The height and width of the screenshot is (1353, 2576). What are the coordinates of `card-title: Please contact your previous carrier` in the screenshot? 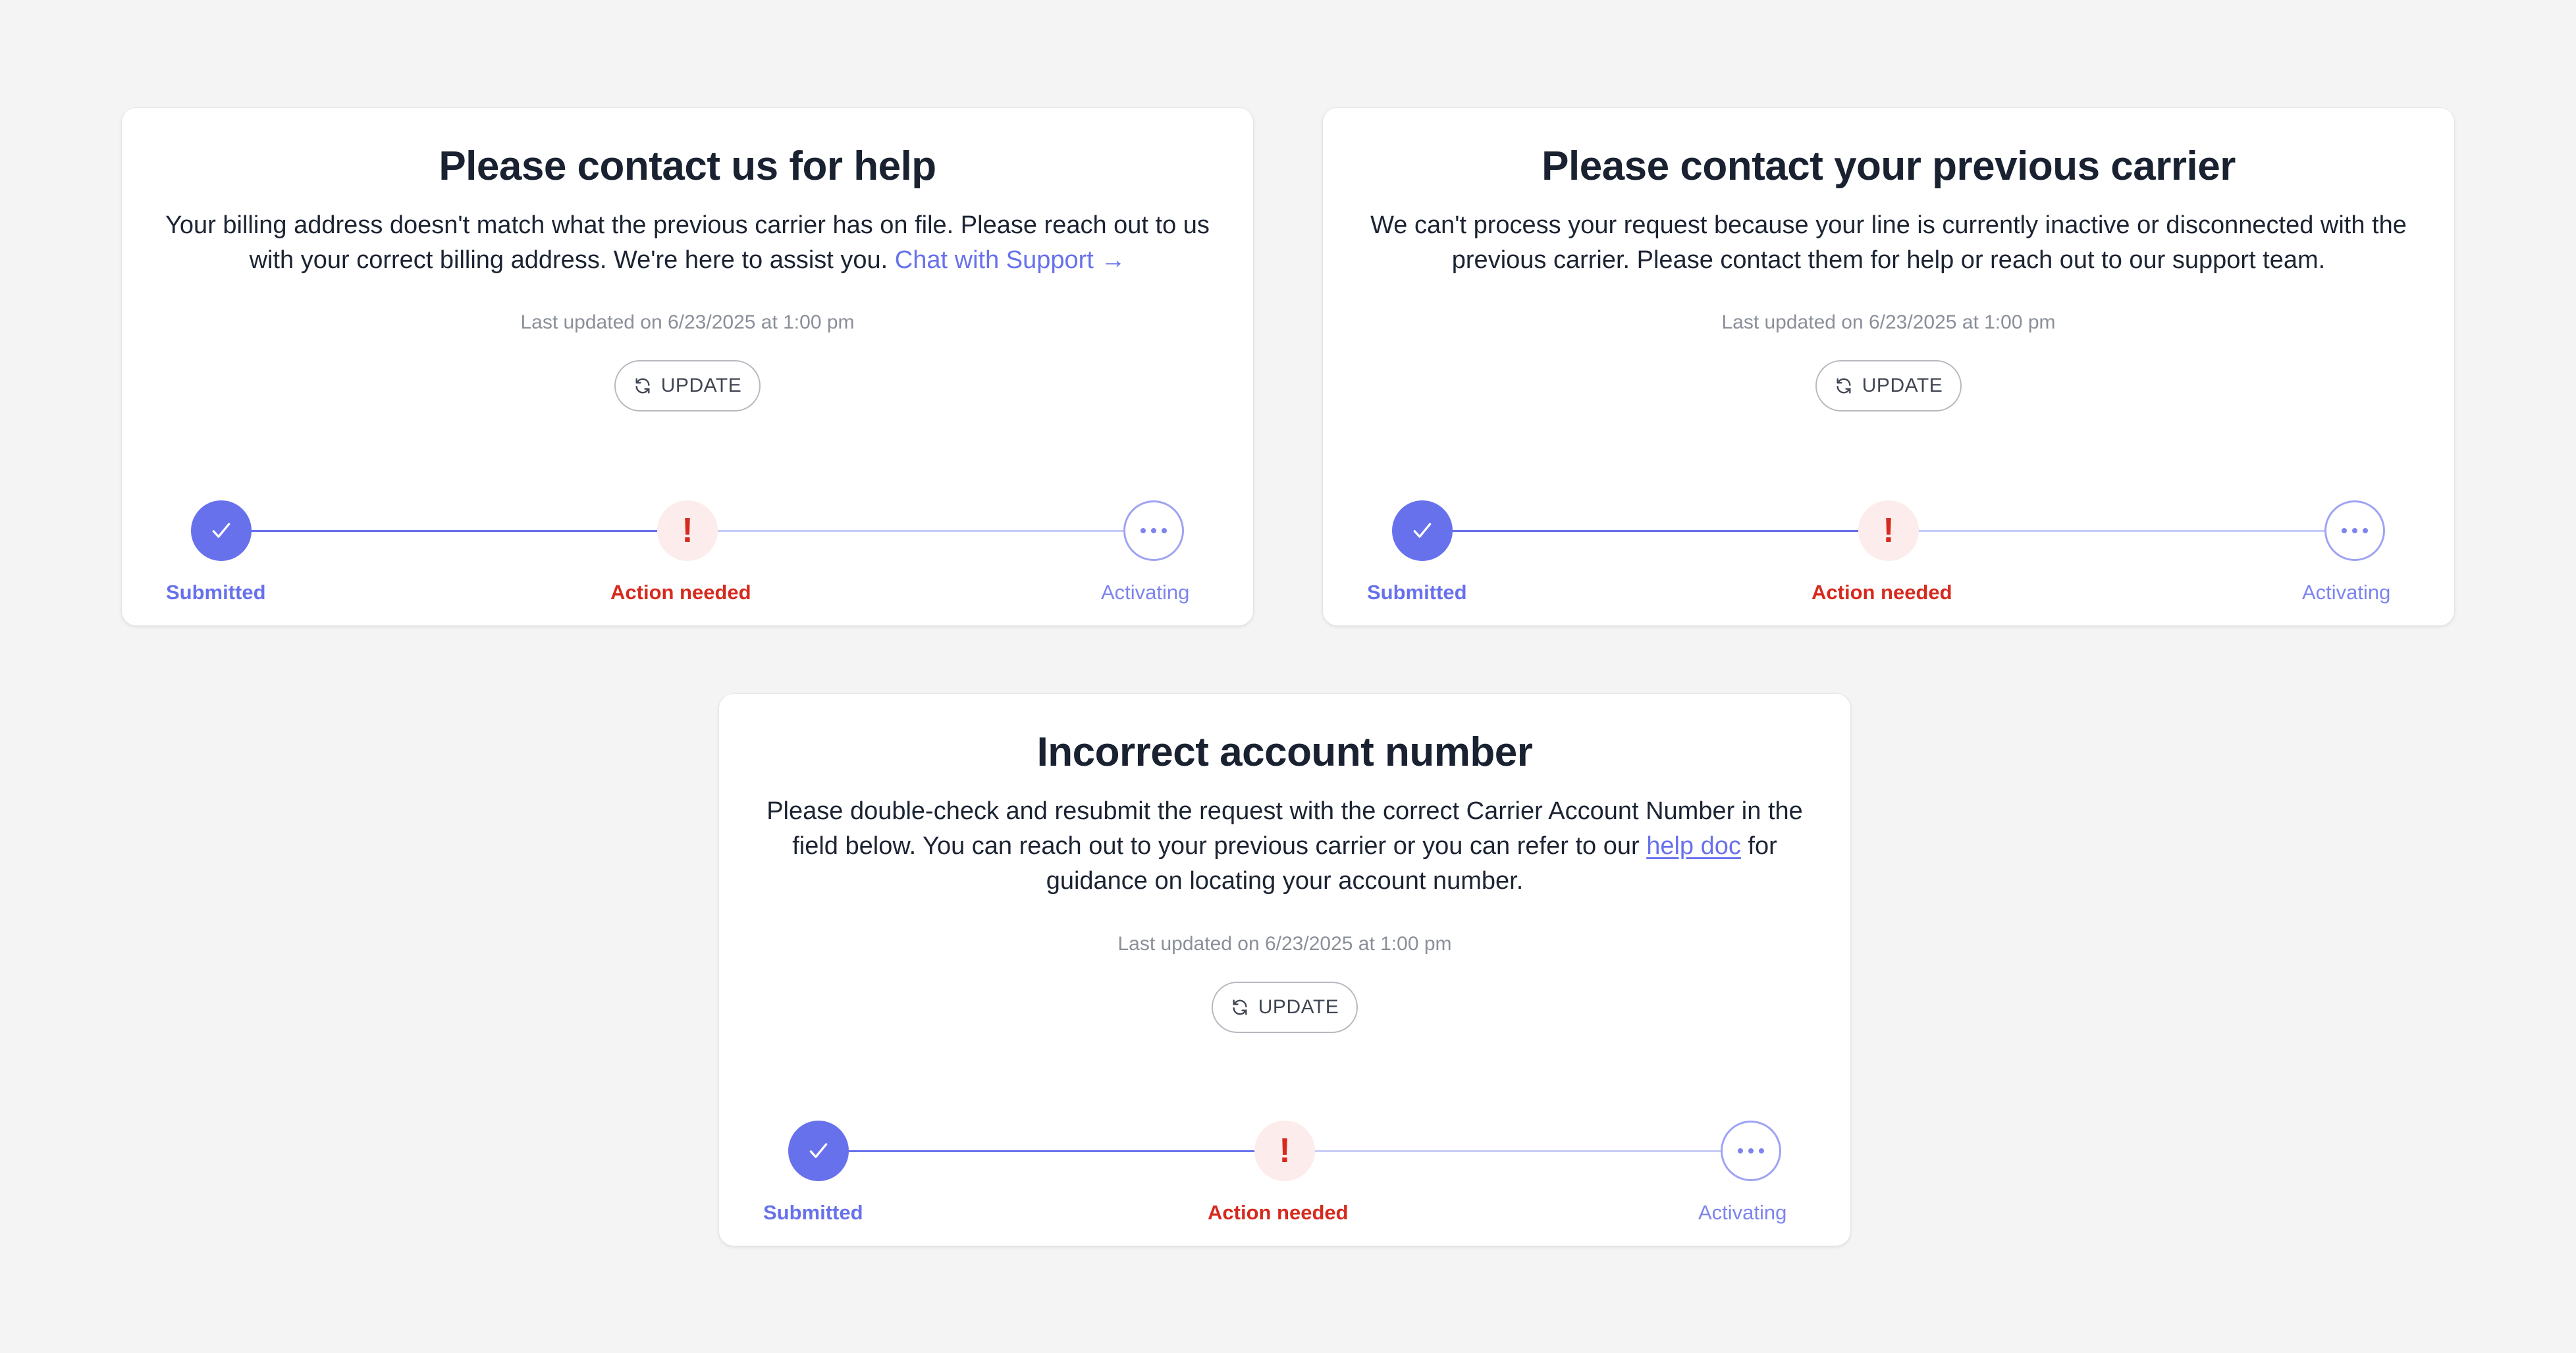 It's located at (1889, 166).